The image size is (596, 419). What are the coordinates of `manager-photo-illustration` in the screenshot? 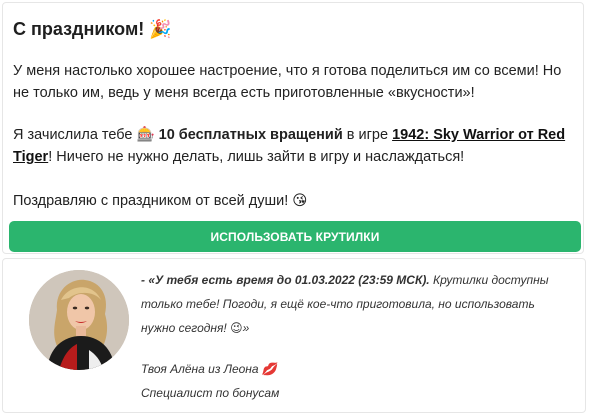 It's located at (79, 320).